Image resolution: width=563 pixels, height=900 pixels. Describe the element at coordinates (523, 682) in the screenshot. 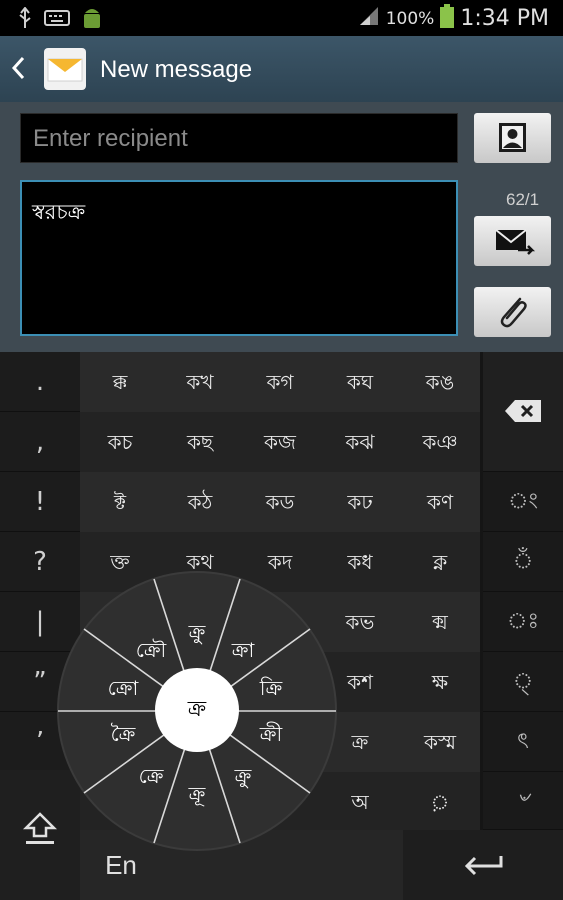

I see `key-hasanta: ্` at that location.